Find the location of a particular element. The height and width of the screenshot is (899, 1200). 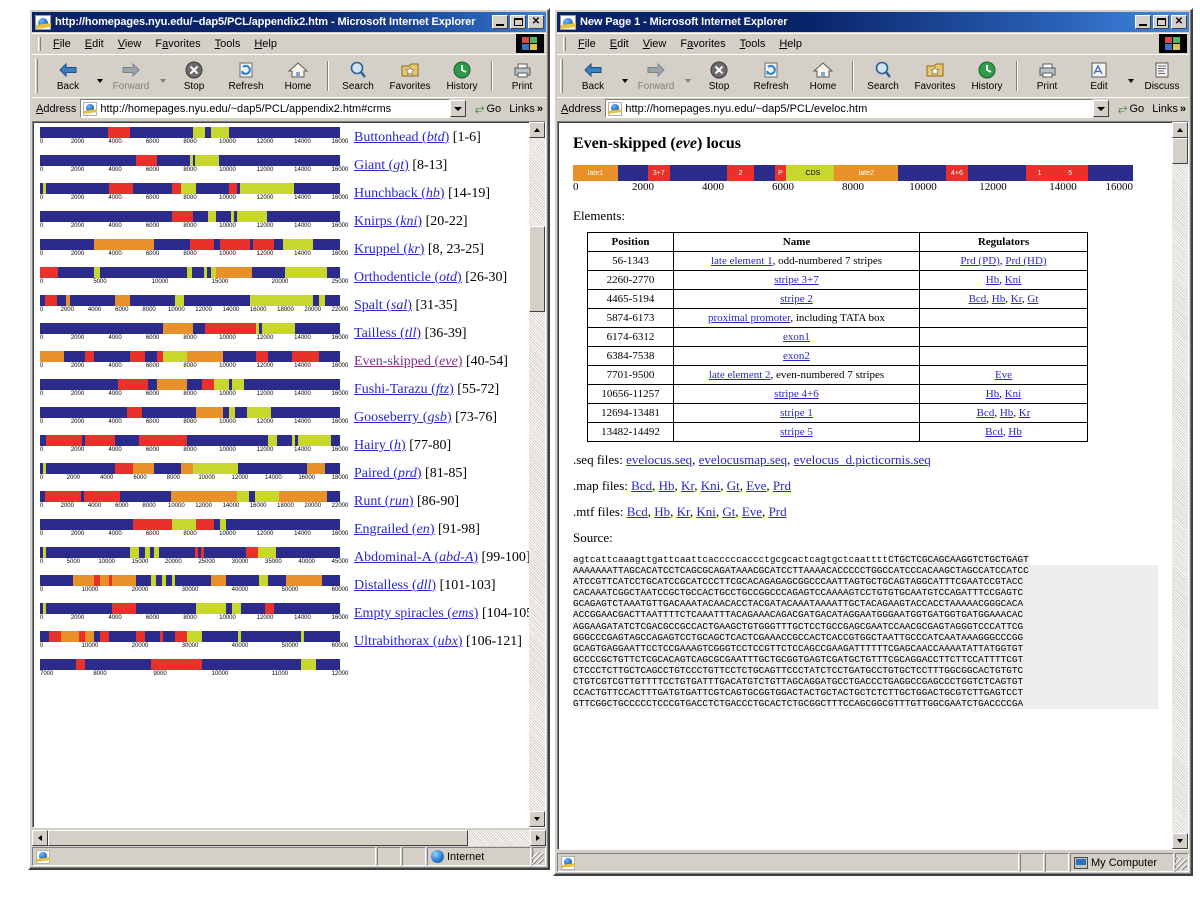

resize-grip-right is located at coordinates (1182, 862).